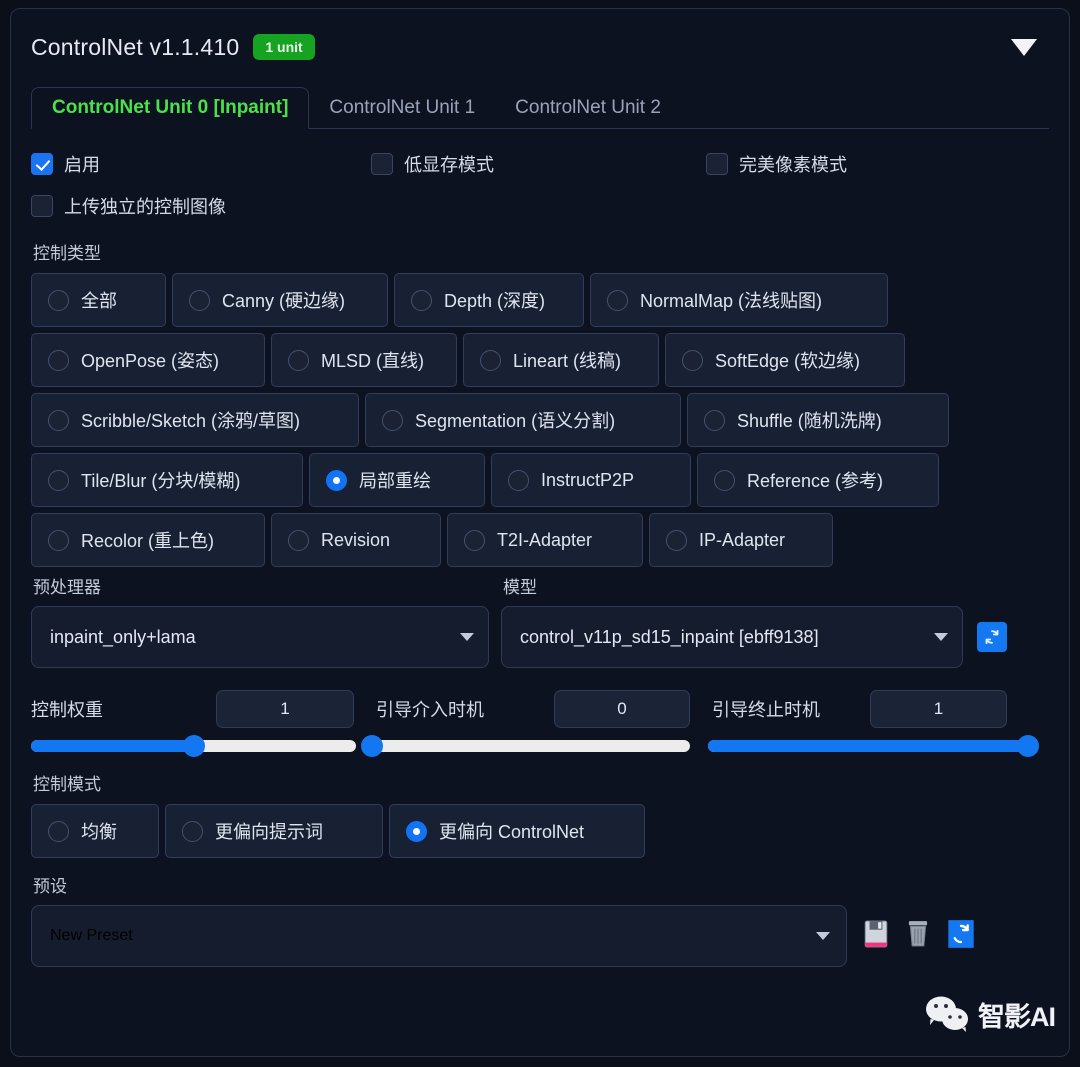 The width and height of the screenshot is (1080, 1067). Describe the element at coordinates (382, 164) in the screenshot. I see `checkbox-low-vram-box` at that location.